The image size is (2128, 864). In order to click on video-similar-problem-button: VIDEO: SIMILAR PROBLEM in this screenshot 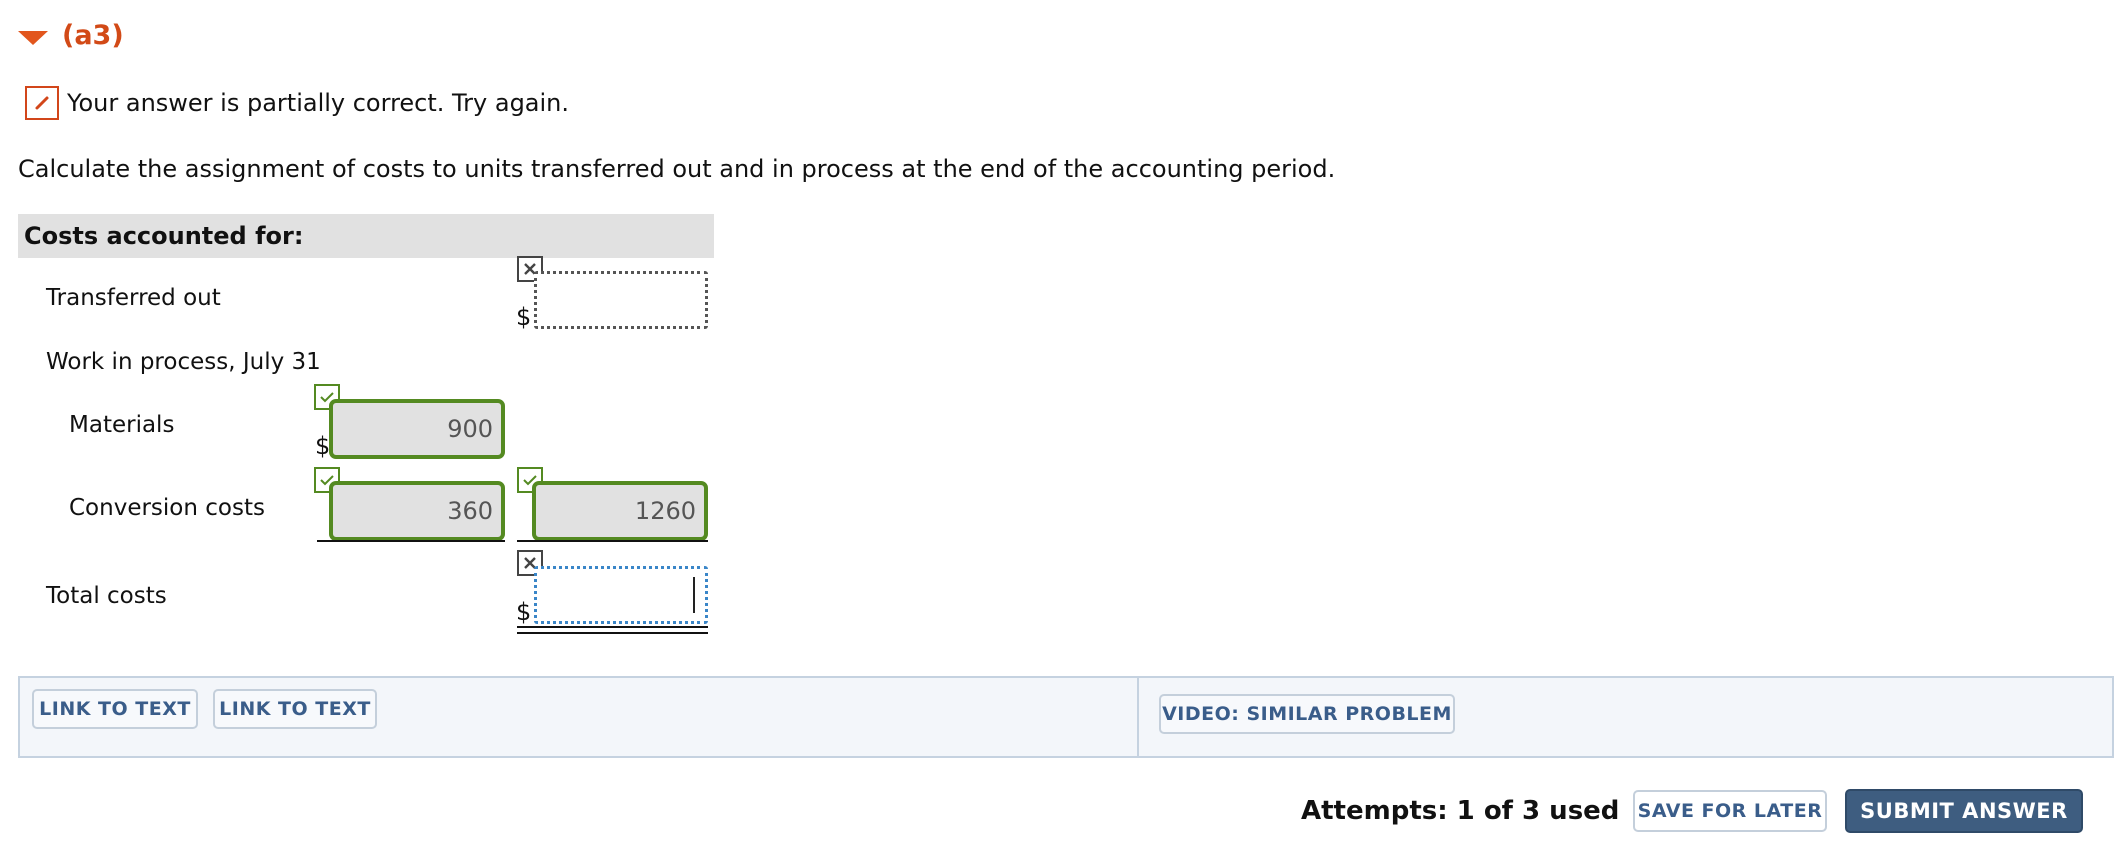, I will do `click(1307, 714)`.